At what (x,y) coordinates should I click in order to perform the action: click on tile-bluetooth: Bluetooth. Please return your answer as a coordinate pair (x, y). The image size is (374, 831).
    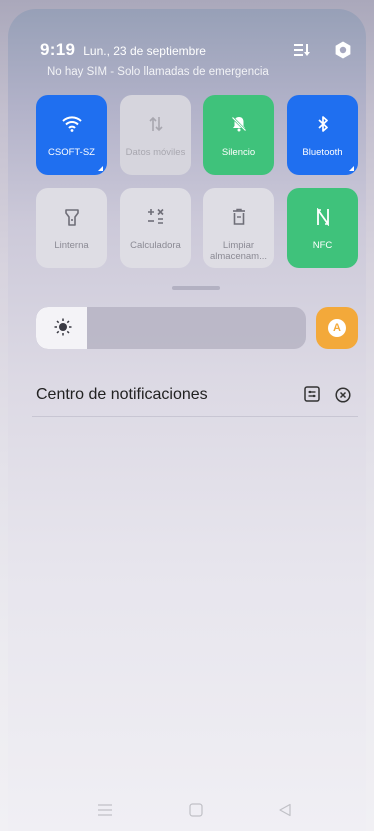
    Looking at the image, I should click on (322, 135).